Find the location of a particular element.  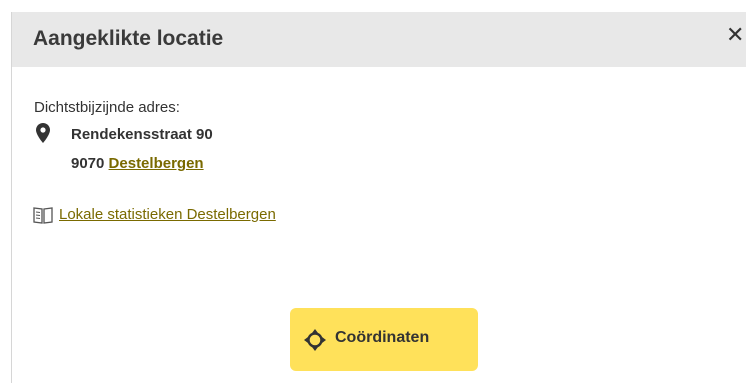

coordinates-button: Coördinaten is located at coordinates (384, 339).